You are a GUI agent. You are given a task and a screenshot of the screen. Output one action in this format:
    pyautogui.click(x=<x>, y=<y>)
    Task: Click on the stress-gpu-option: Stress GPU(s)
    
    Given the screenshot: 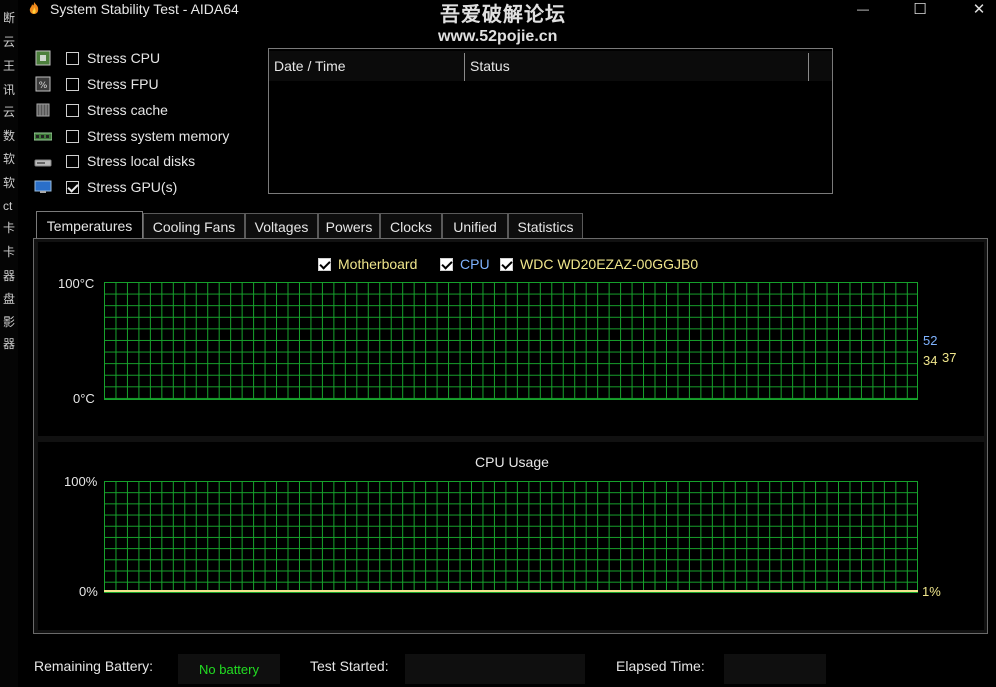 What is the action you would take?
    pyautogui.click(x=105, y=187)
    